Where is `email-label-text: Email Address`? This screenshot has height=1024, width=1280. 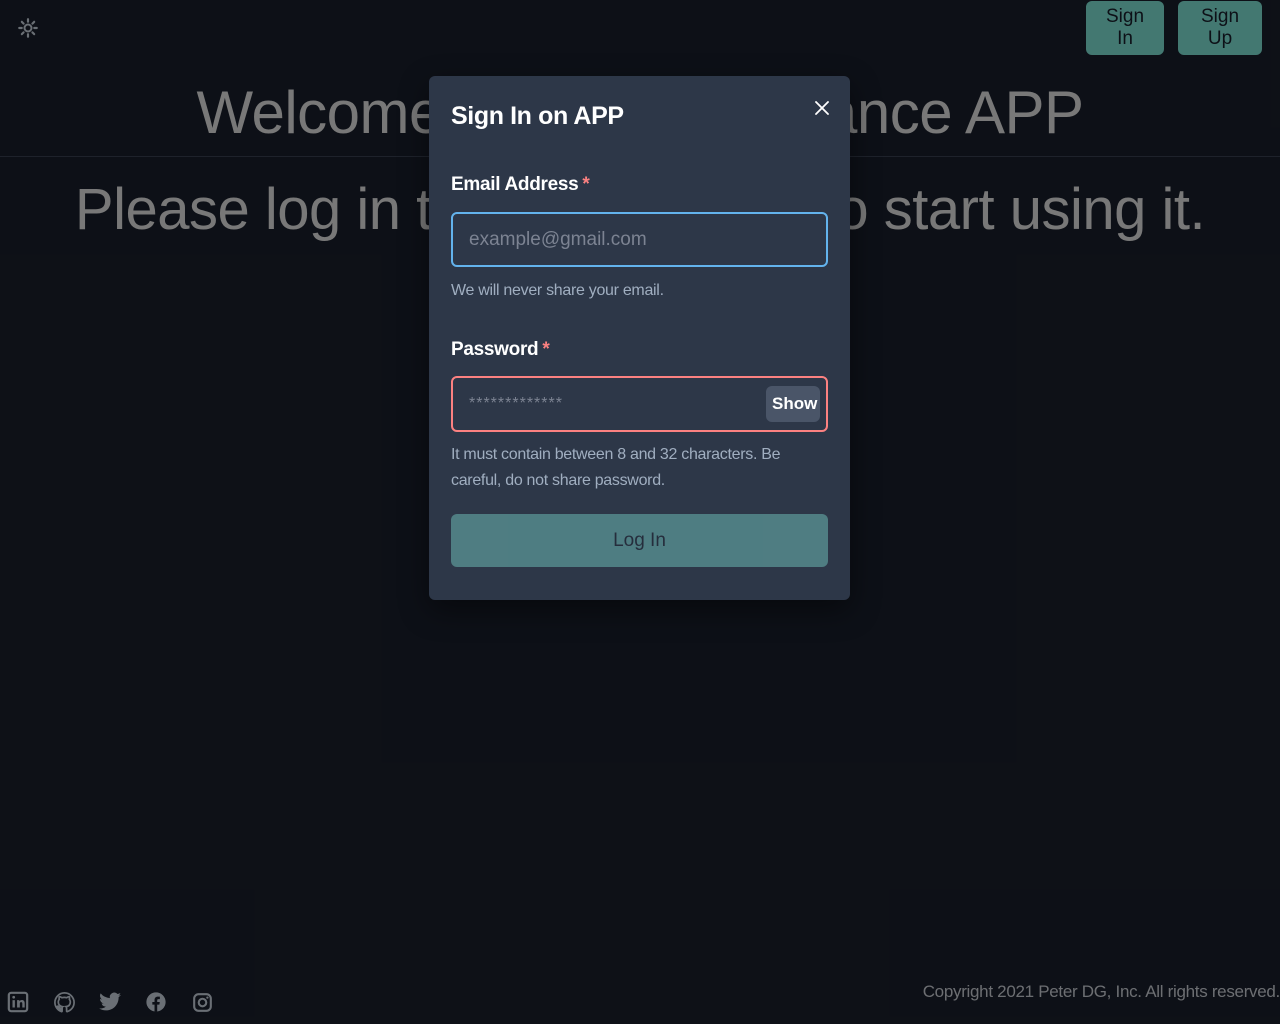
email-label-text: Email Address is located at coordinates (515, 184).